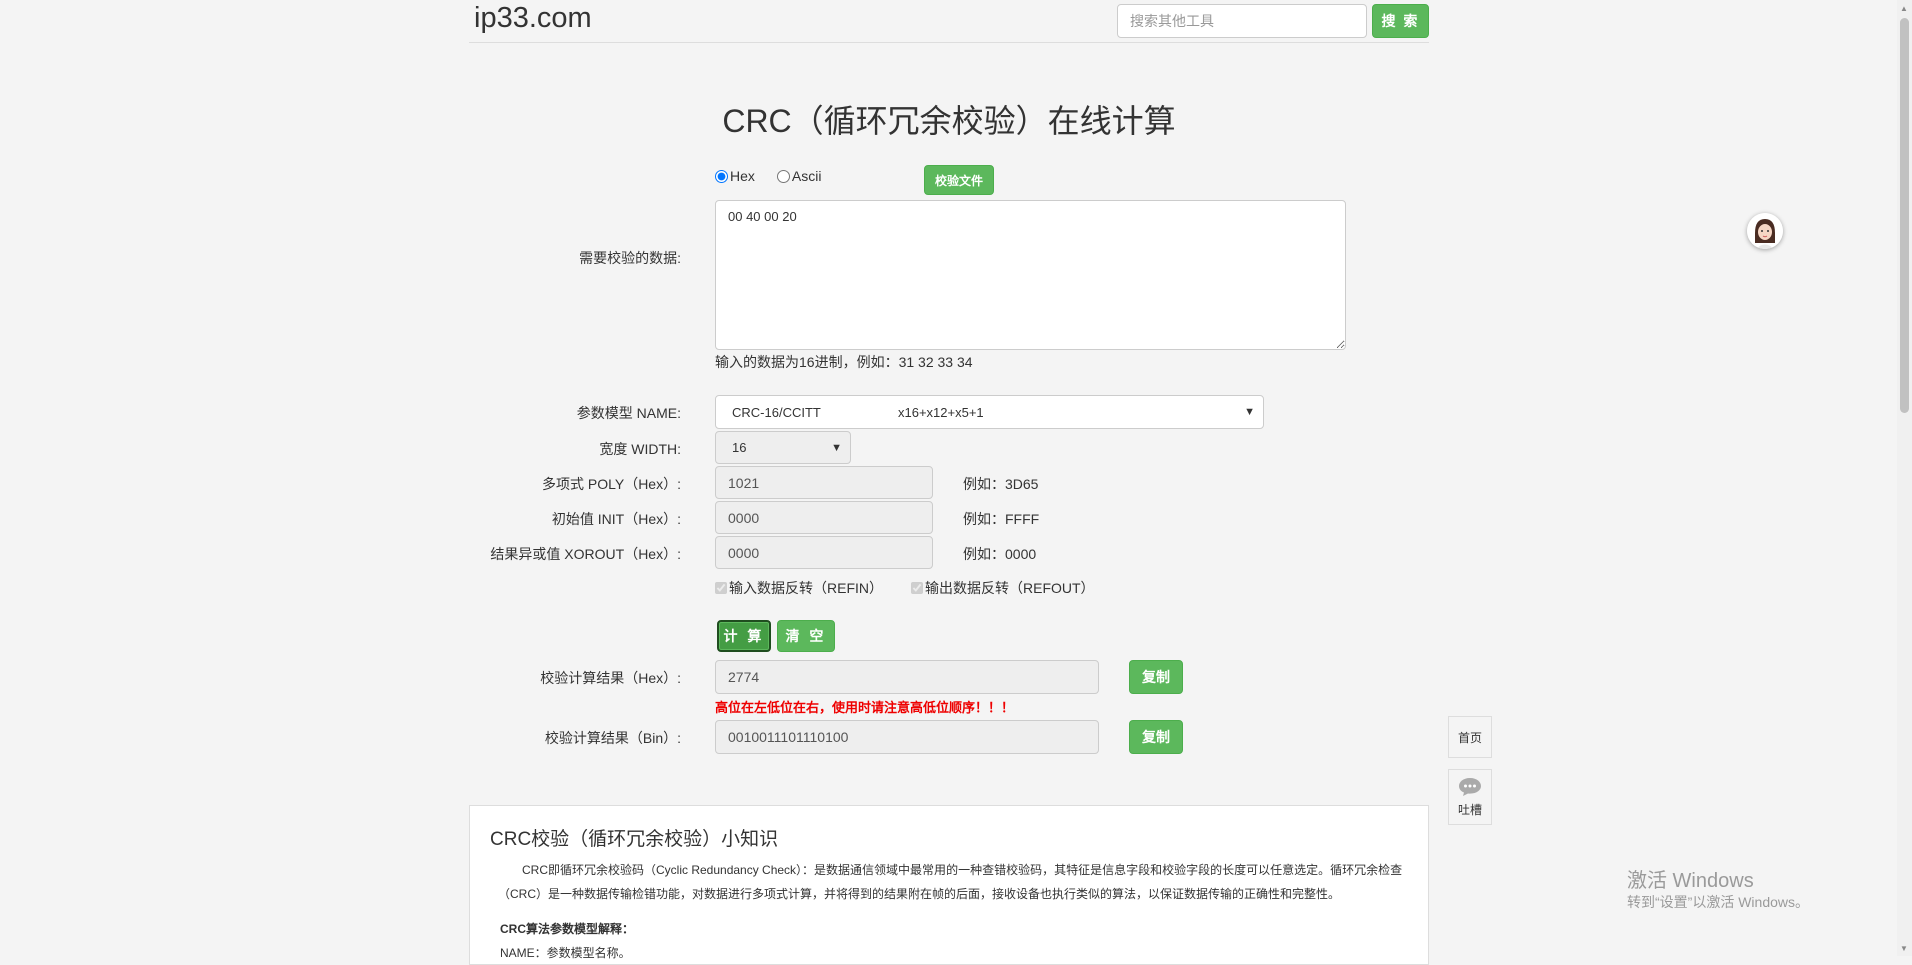 The height and width of the screenshot is (965, 1912). What do you see at coordinates (744, 517) in the screenshot?
I see `init-value: 0000` at bounding box center [744, 517].